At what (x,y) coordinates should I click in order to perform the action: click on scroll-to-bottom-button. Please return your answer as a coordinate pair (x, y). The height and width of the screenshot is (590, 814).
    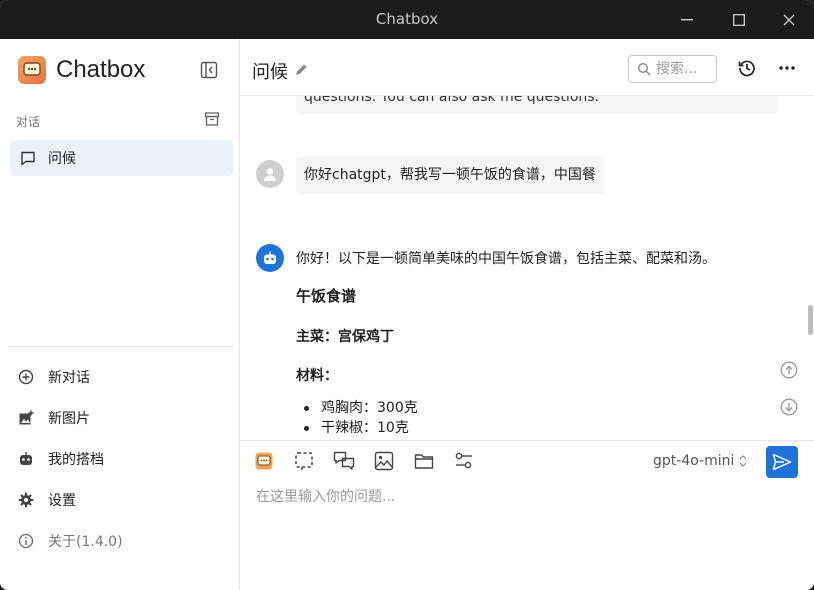
    Looking at the image, I should click on (789, 409).